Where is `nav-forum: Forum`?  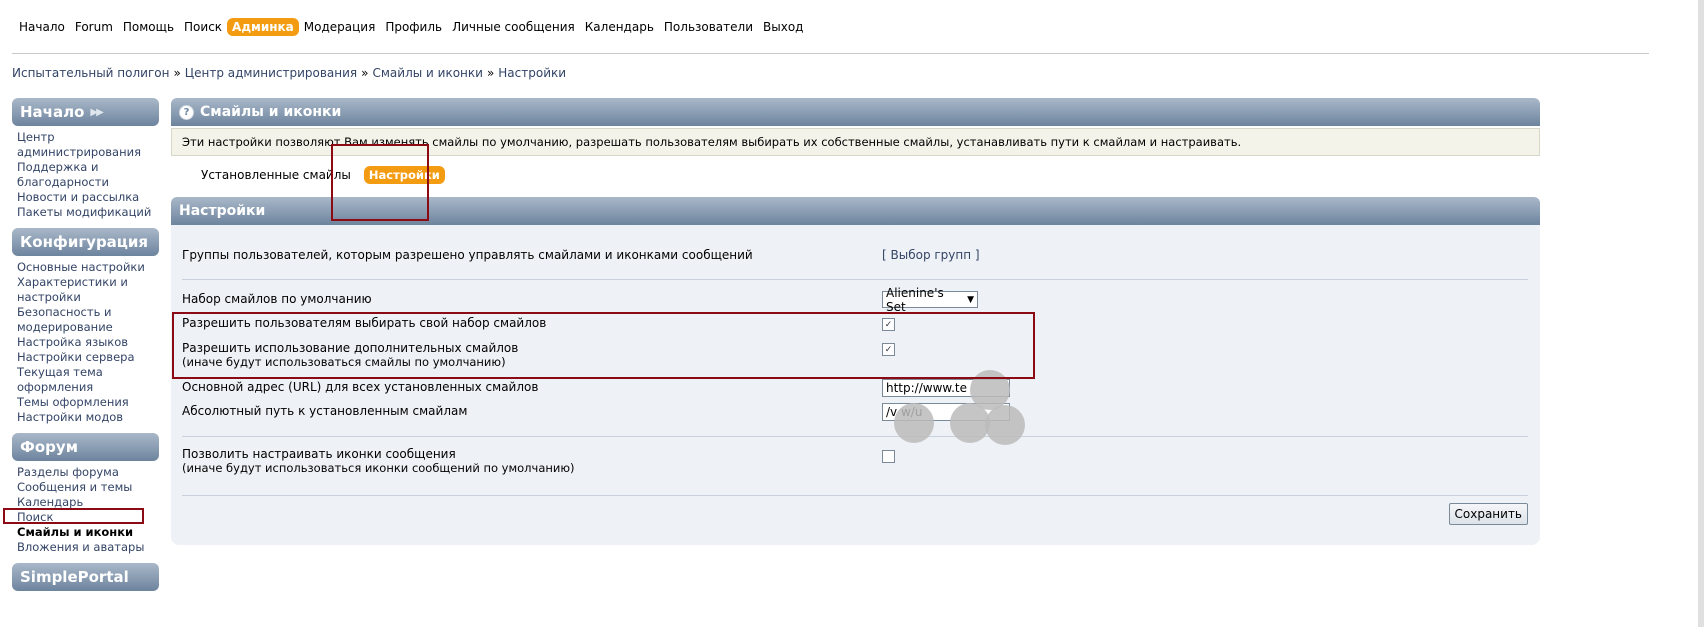
nav-forum: Forum is located at coordinates (94, 27).